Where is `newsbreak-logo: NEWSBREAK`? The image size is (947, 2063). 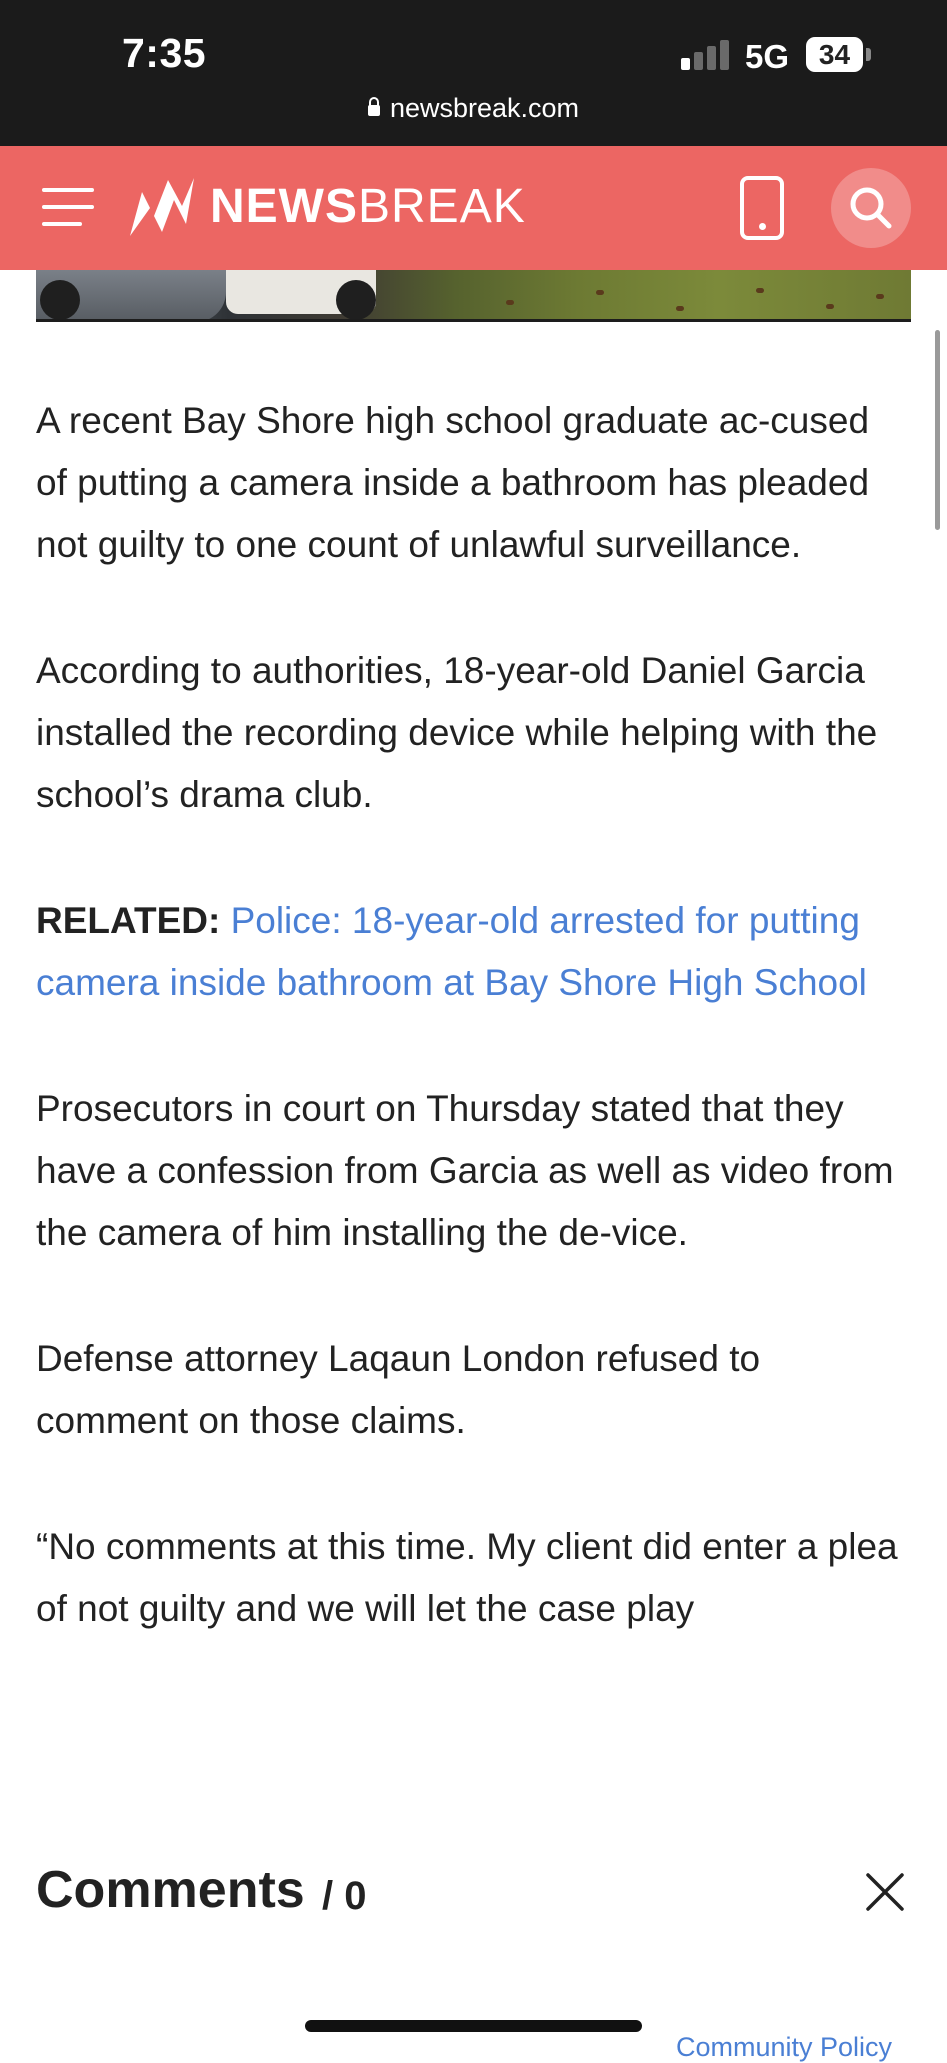
newsbreak-logo: NEWSBREAK is located at coordinates (368, 207).